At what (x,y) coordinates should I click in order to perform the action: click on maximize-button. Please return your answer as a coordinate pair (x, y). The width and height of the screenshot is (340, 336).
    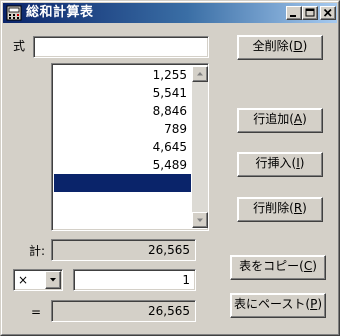
    Looking at the image, I should click on (310, 13).